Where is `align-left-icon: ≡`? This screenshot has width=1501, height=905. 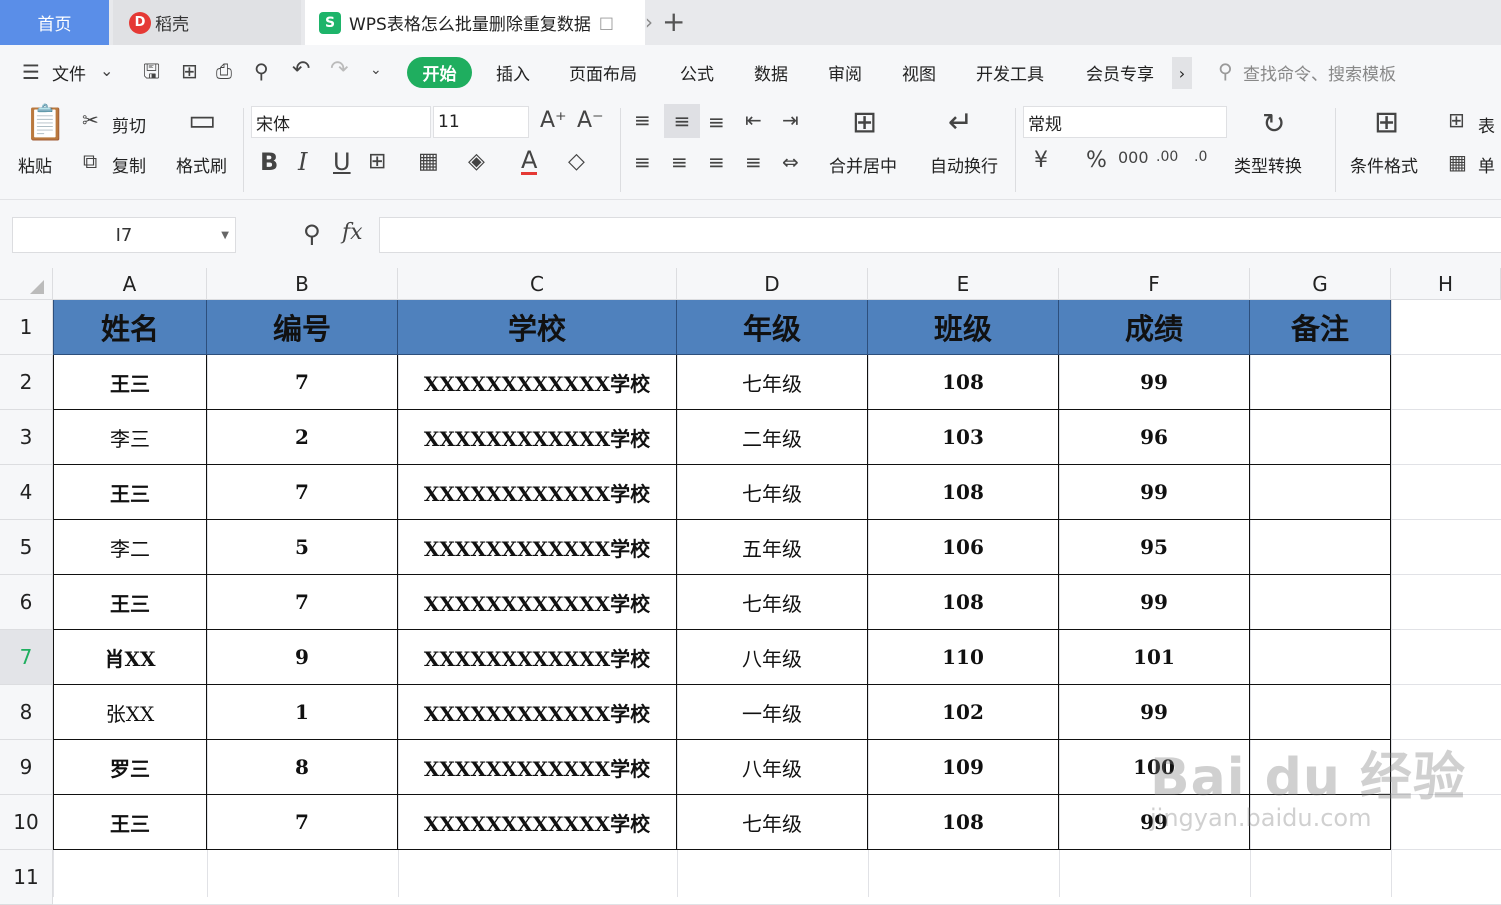
align-left-icon: ≡ is located at coordinates (642, 162).